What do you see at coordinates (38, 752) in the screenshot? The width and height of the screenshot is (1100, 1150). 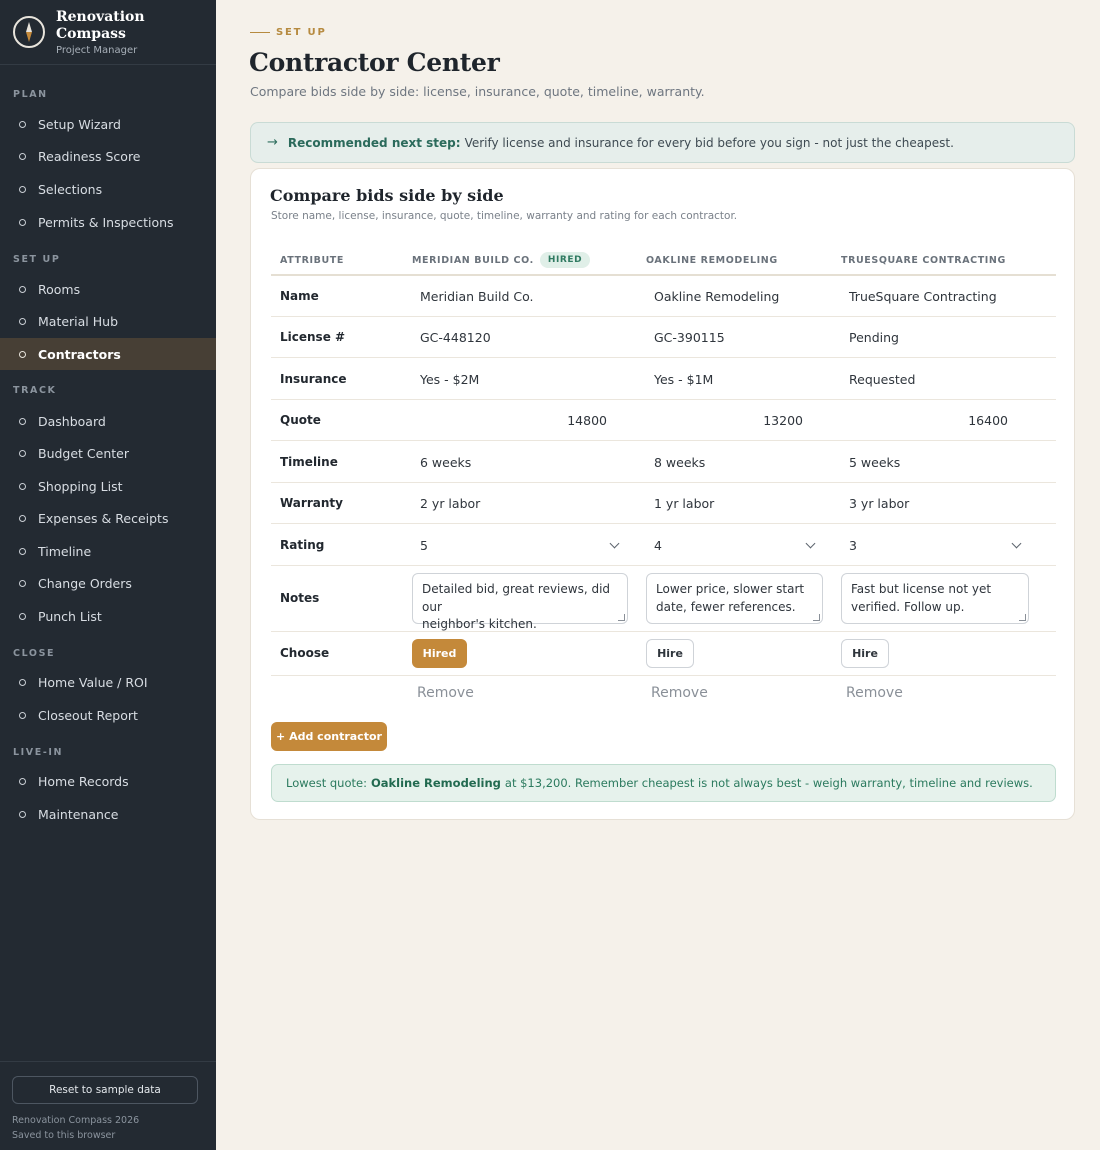 I see `nav-section-live-in: LIVE-IN` at bounding box center [38, 752].